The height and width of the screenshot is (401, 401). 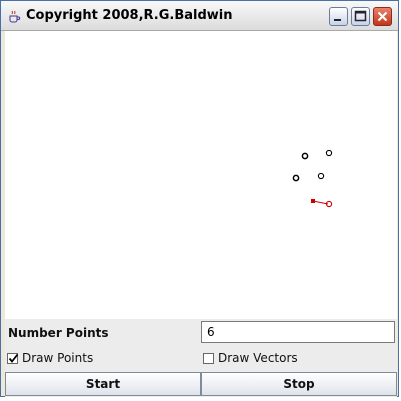 I want to click on draw-vectors-checkbox-row: Draw Vectors, so click(x=250, y=358).